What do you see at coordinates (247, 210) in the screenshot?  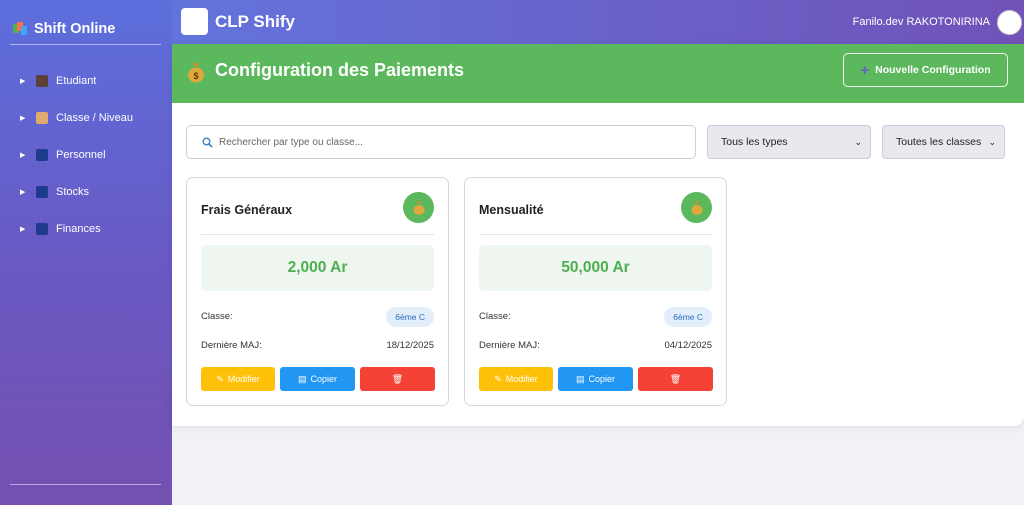 I see `card-title: Frais Généraux` at bounding box center [247, 210].